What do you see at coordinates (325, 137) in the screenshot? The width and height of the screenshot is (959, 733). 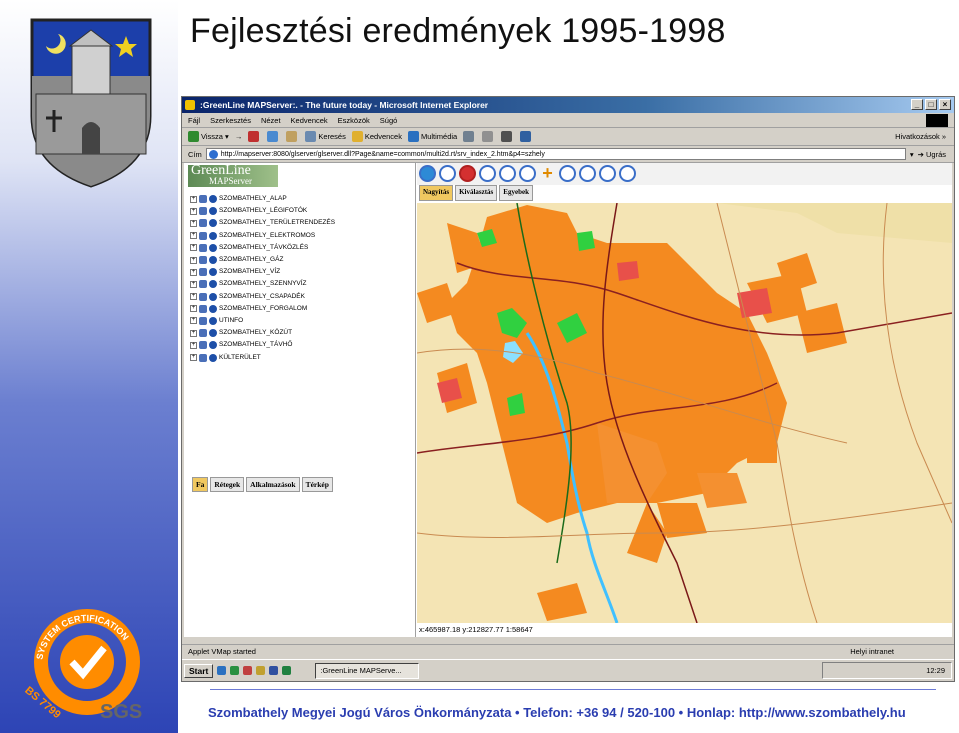 I see `search-button: Keresés` at bounding box center [325, 137].